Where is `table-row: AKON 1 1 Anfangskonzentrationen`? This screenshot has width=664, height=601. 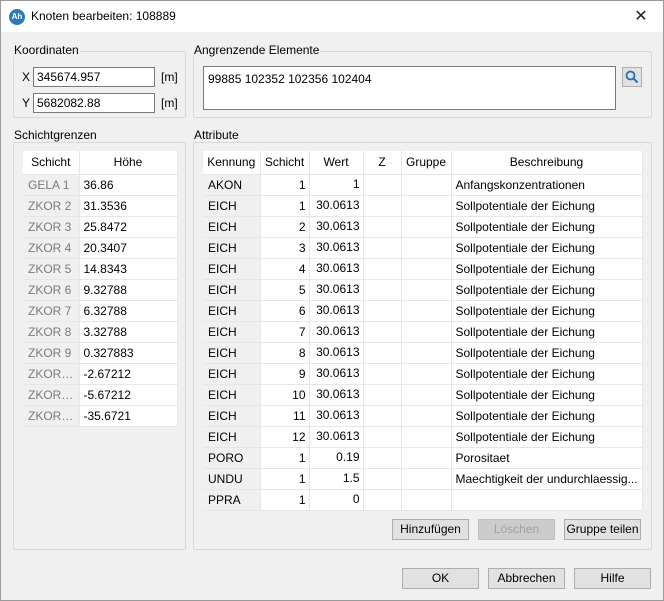
table-row: AKON 1 1 Anfangskonzentrationen is located at coordinates (423, 185).